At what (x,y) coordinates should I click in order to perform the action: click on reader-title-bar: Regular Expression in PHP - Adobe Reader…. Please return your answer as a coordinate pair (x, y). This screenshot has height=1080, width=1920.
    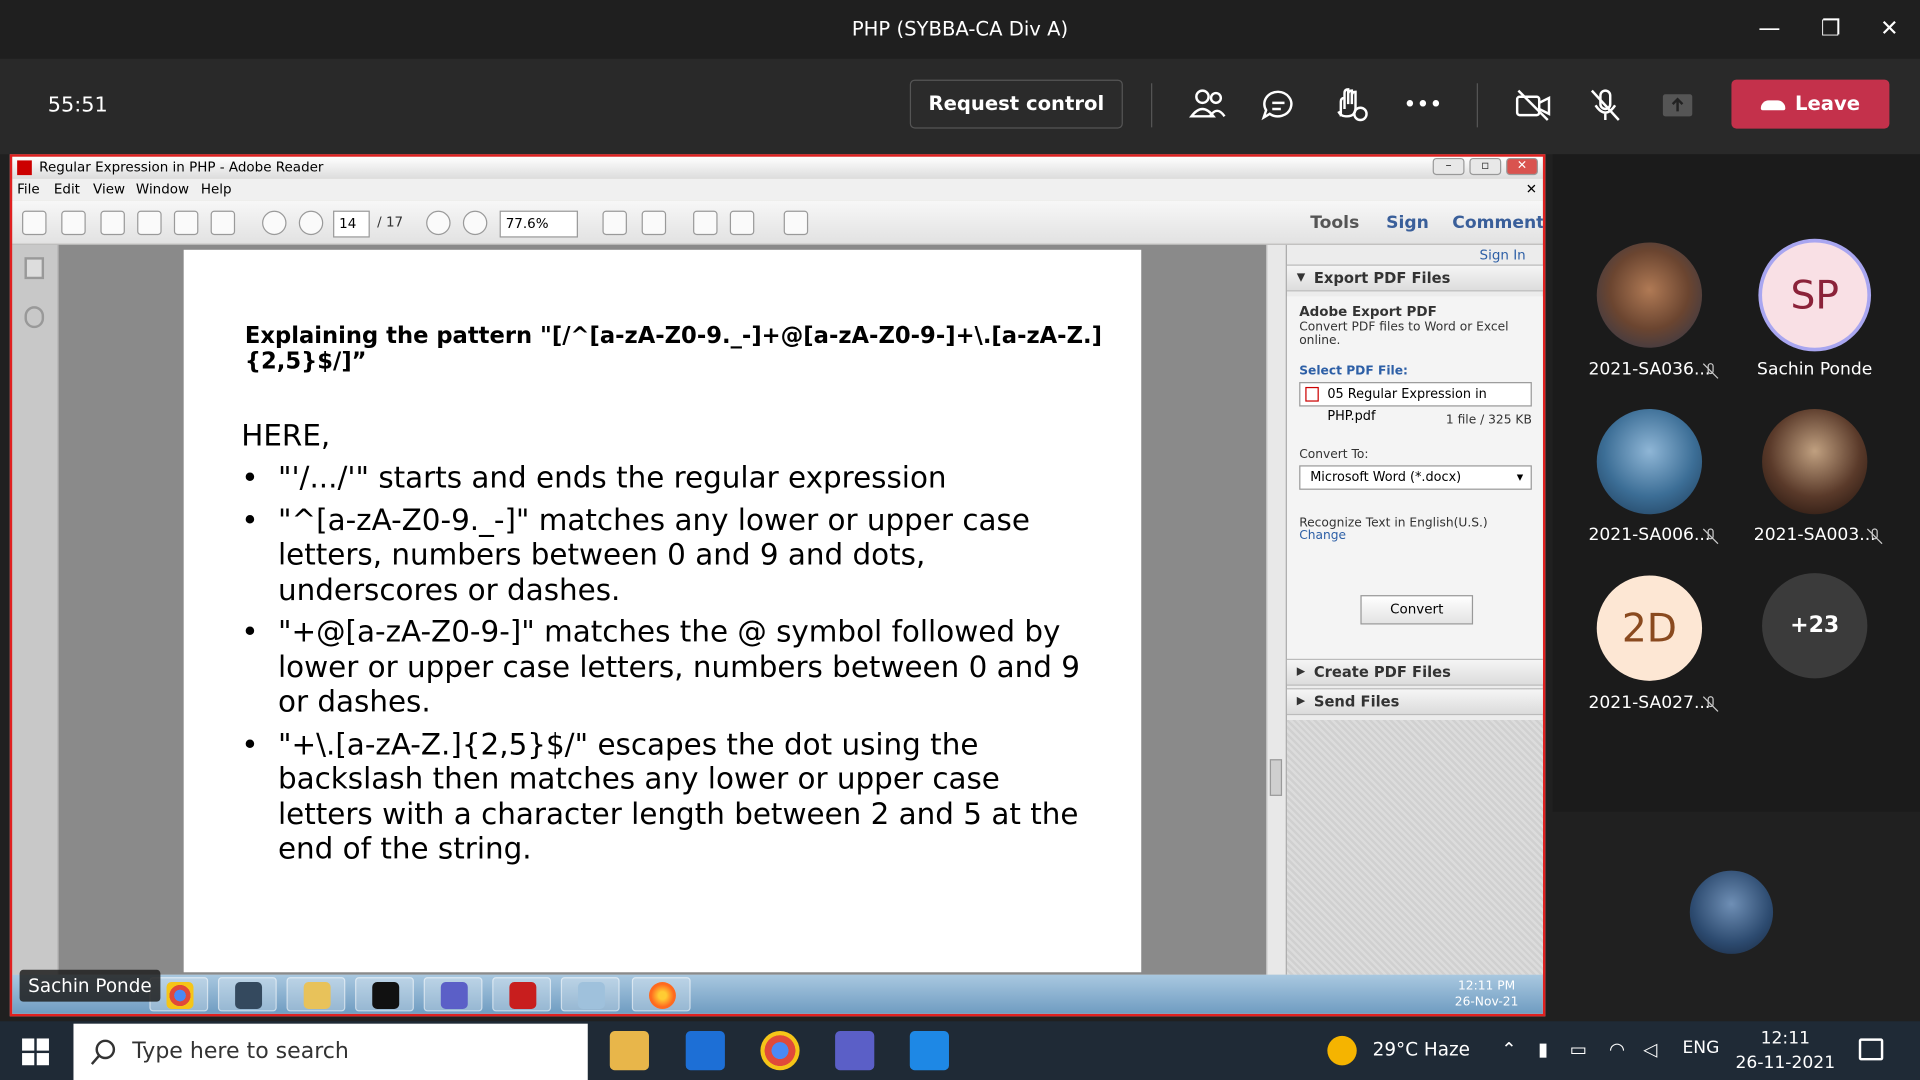
    Looking at the image, I should click on (777, 167).